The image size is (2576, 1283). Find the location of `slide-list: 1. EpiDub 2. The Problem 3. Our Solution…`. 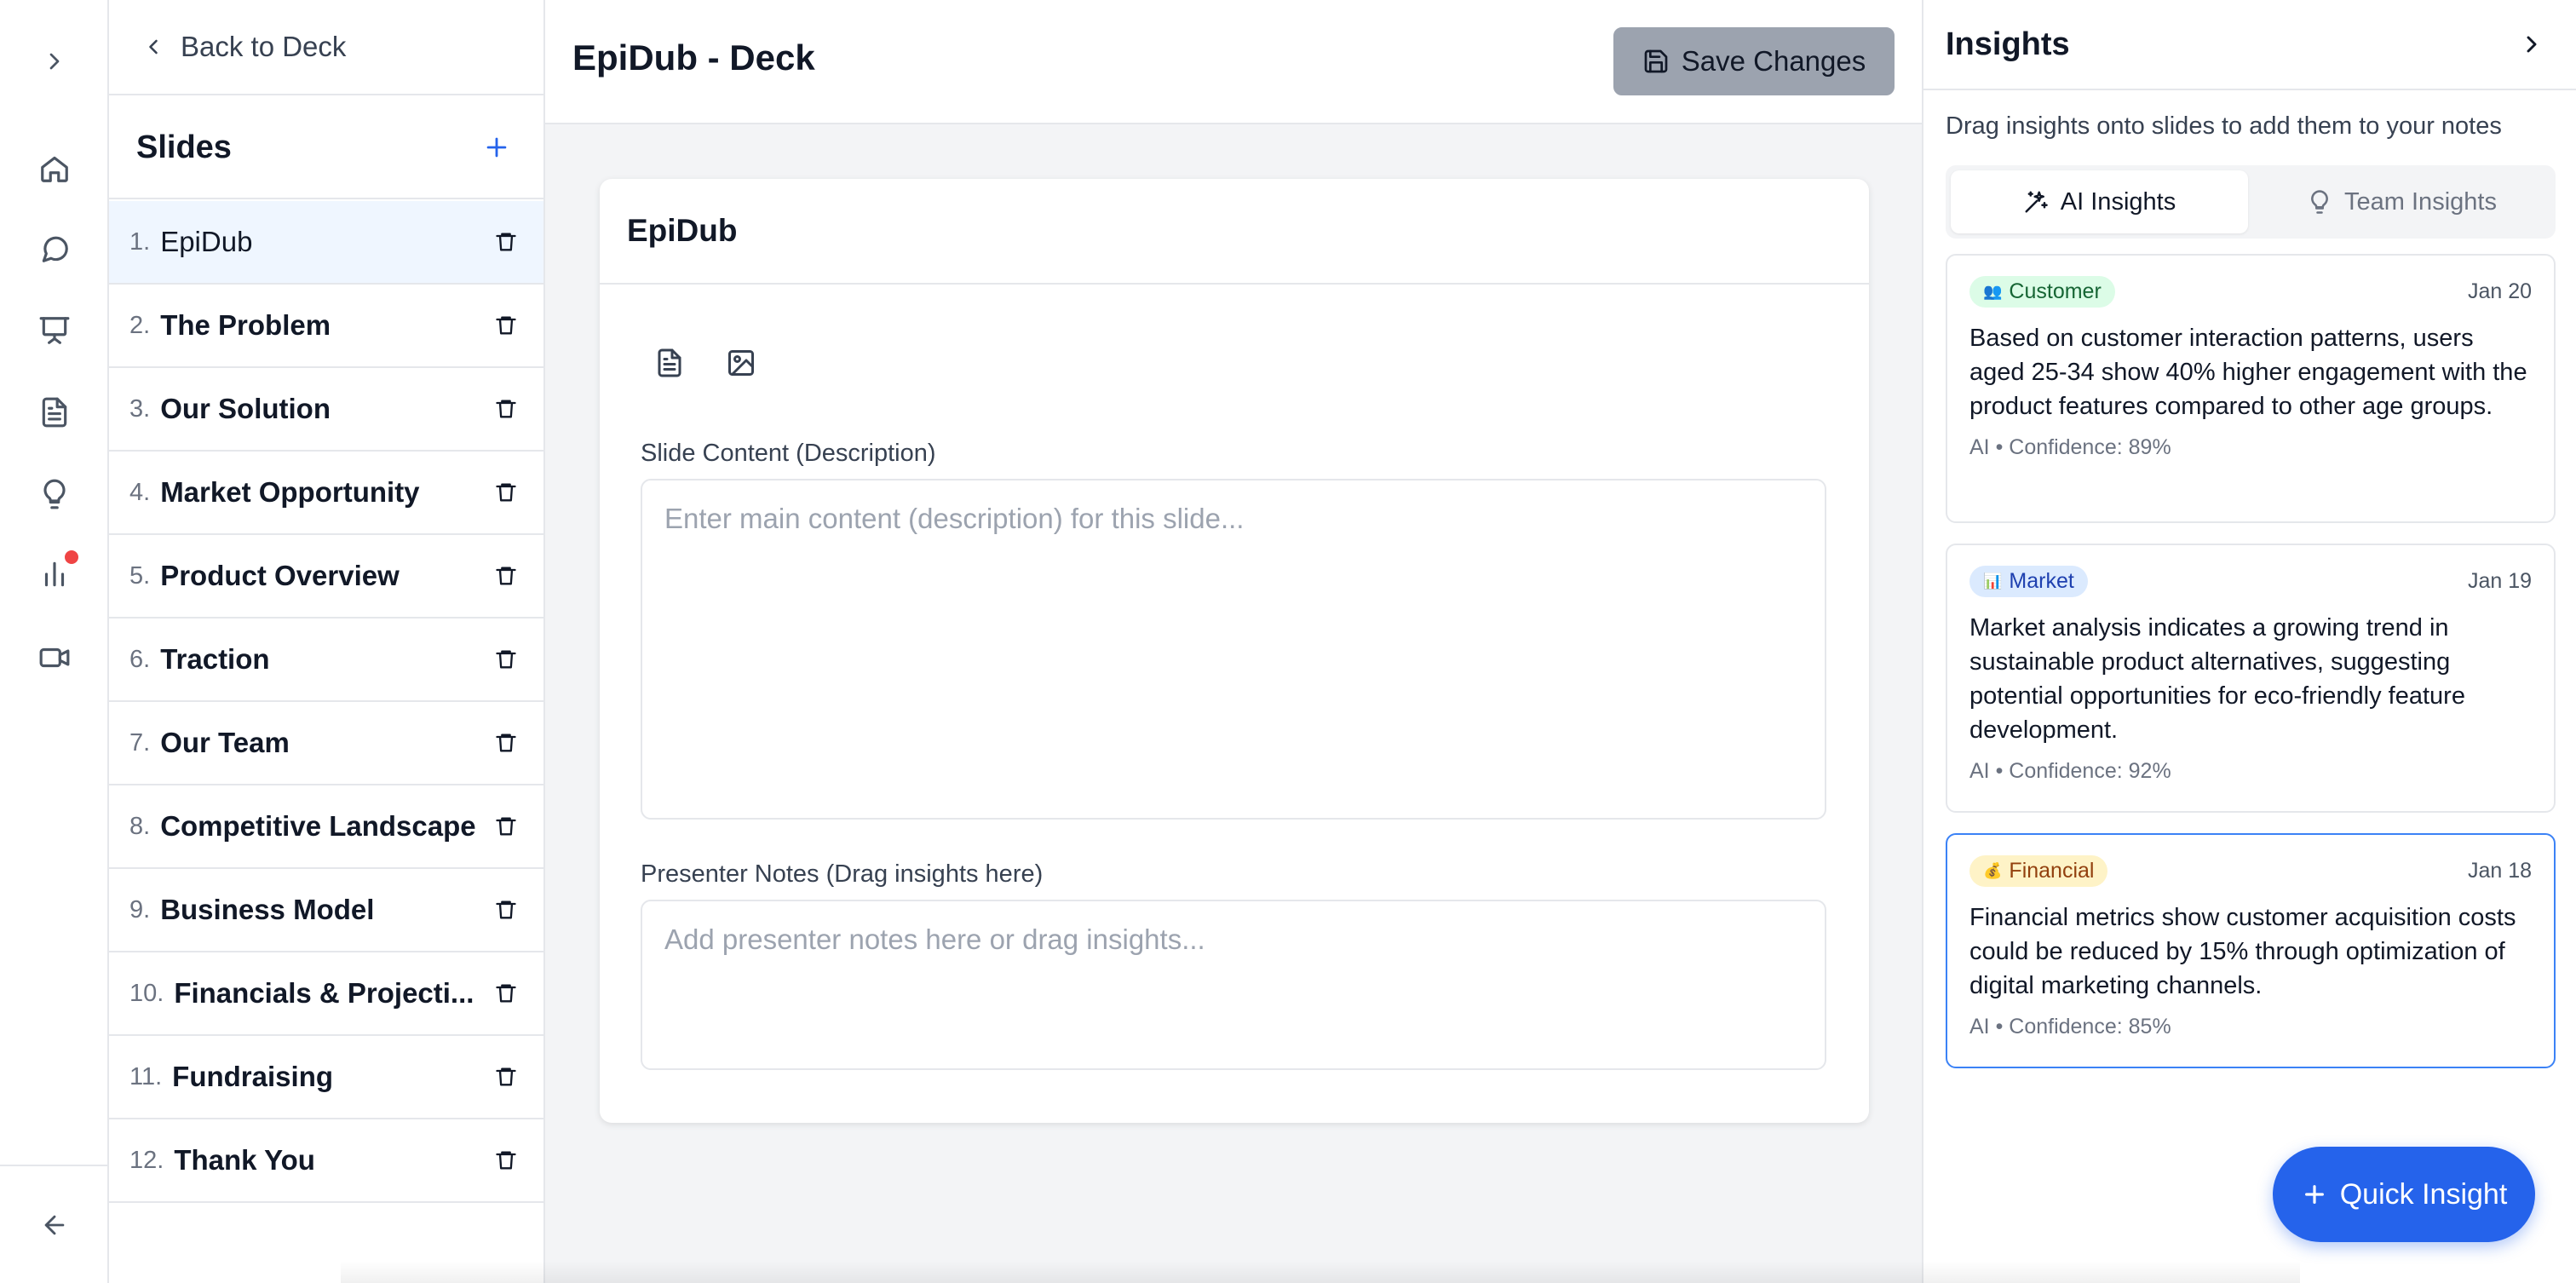

slide-list: 1. EpiDub 2. The Problem 3. Our Solution… is located at coordinates (326, 702).